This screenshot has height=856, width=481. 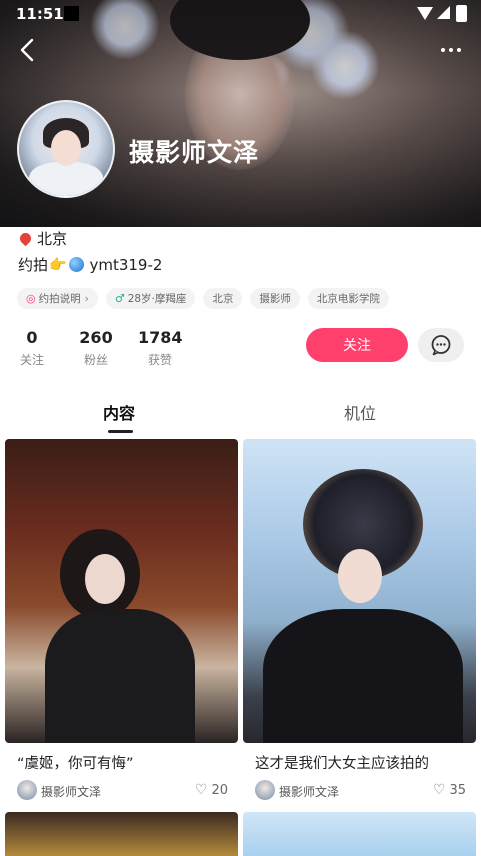 What do you see at coordinates (119, 298) in the screenshot?
I see `male-icon: ♂` at bounding box center [119, 298].